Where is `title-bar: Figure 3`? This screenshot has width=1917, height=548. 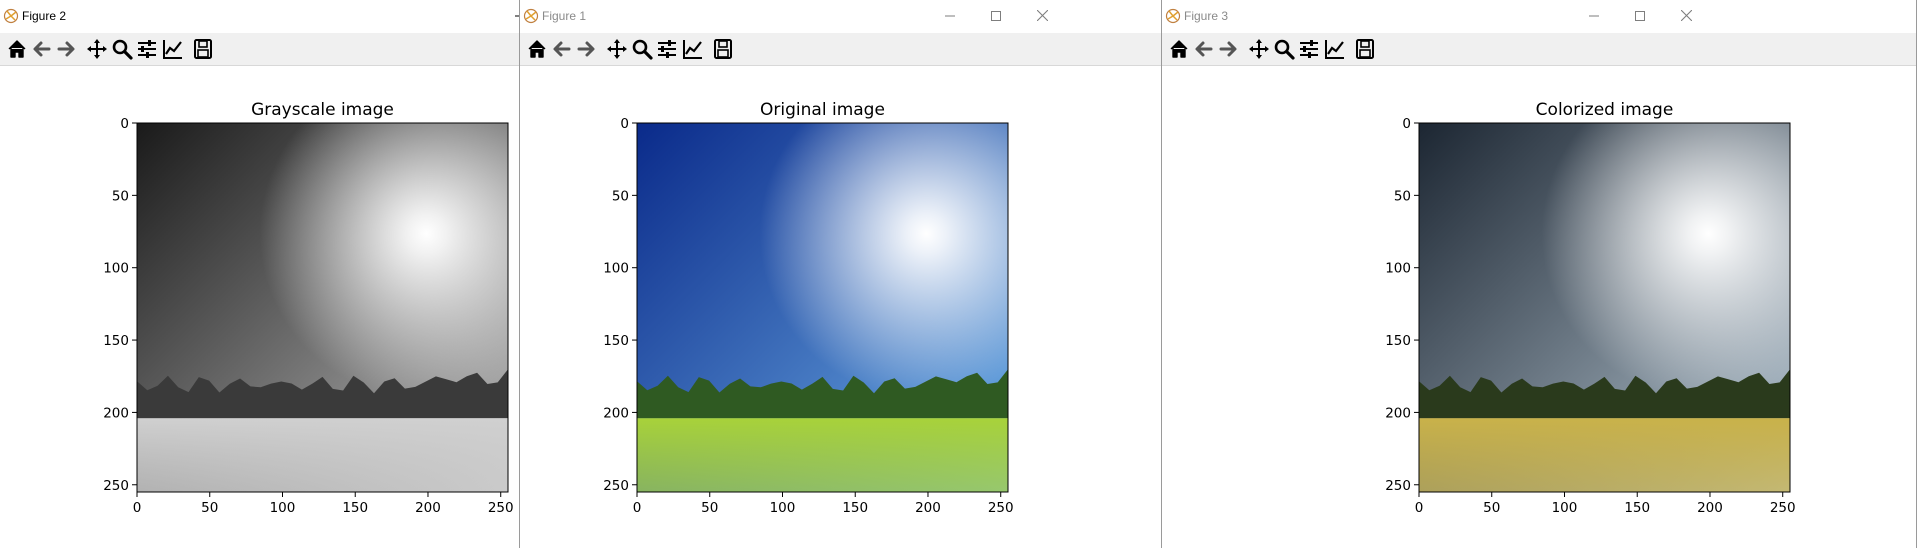 title-bar: Figure 3 is located at coordinates (1539, 15).